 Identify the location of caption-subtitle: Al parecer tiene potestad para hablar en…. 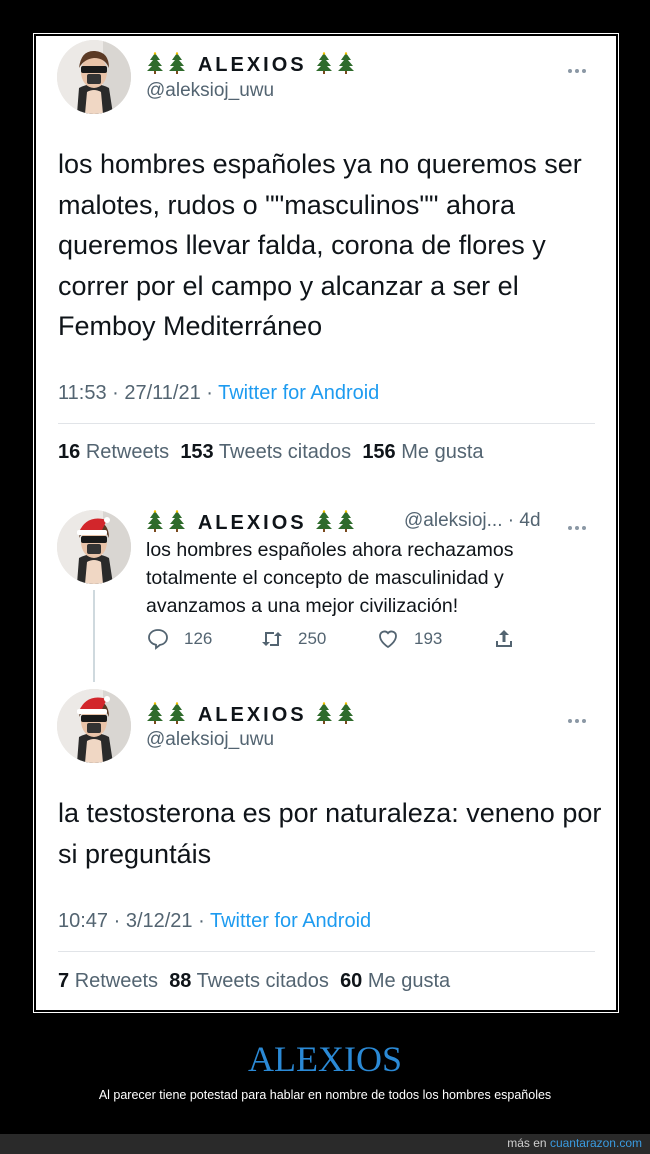
(325, 1095).